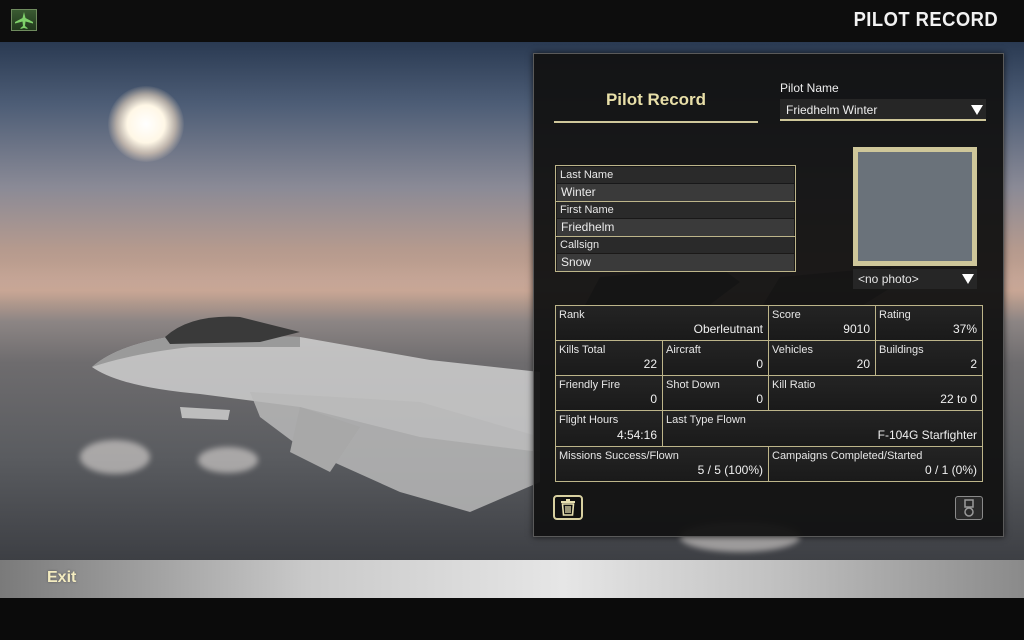  I want to click on stat-label: Flight Hours, so click(589, 420).